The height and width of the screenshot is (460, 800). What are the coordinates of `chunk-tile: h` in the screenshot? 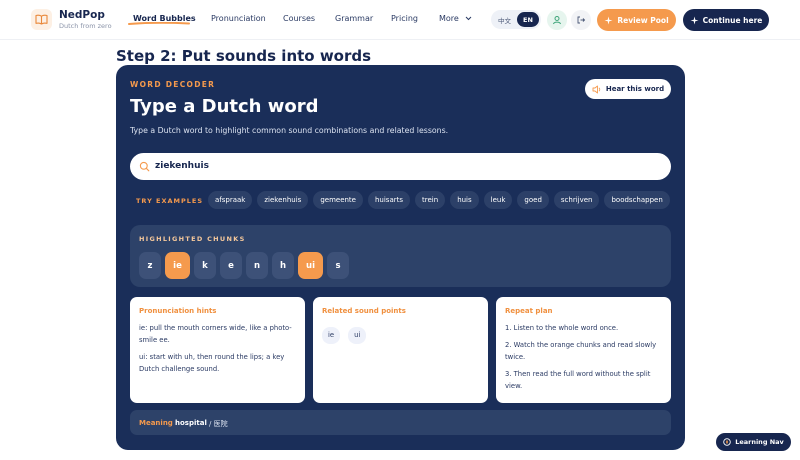 It's located at (283, 265).